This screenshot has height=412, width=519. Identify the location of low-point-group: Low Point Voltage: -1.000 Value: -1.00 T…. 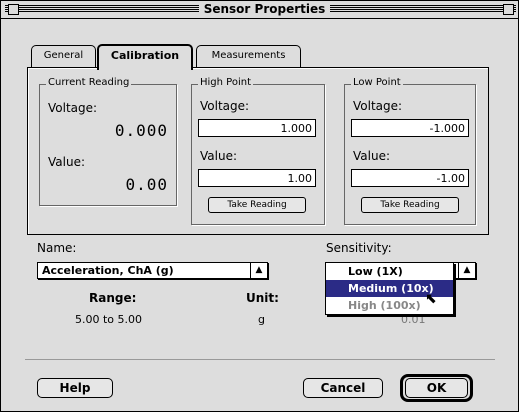
(410, 151).